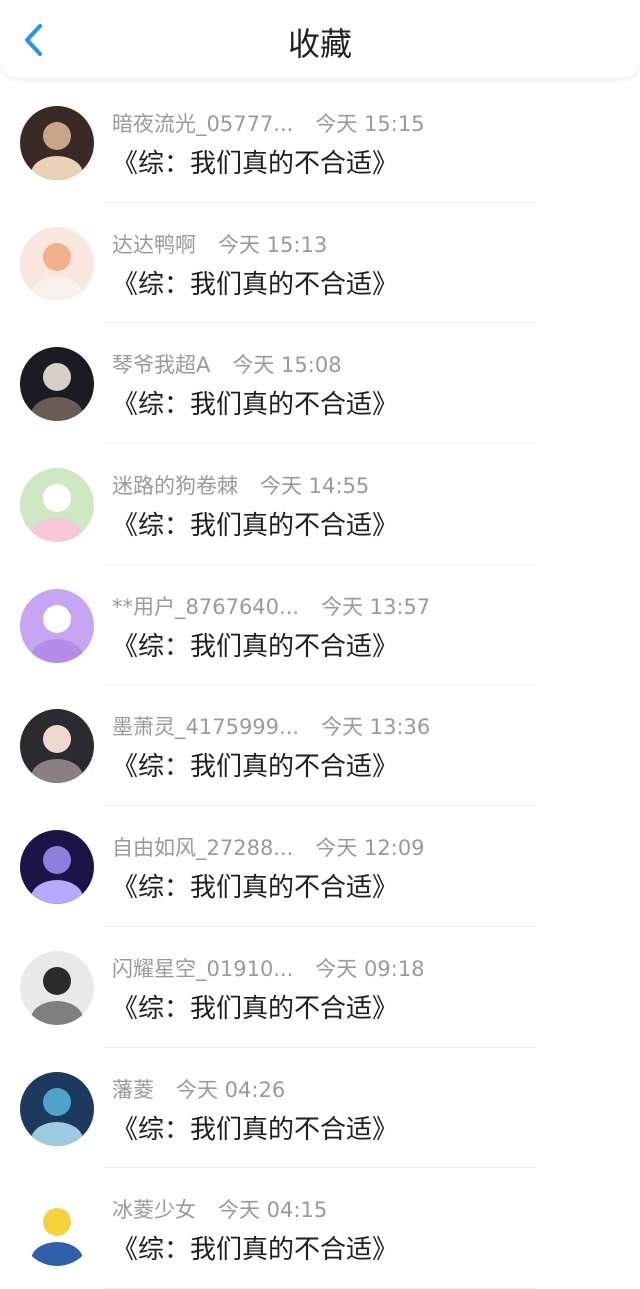 This screenshot has height=1289, width=640. Describe the element at coordinates (315, 486) in the screenshot. I see `timestamp: 今天 14:55` at that location.